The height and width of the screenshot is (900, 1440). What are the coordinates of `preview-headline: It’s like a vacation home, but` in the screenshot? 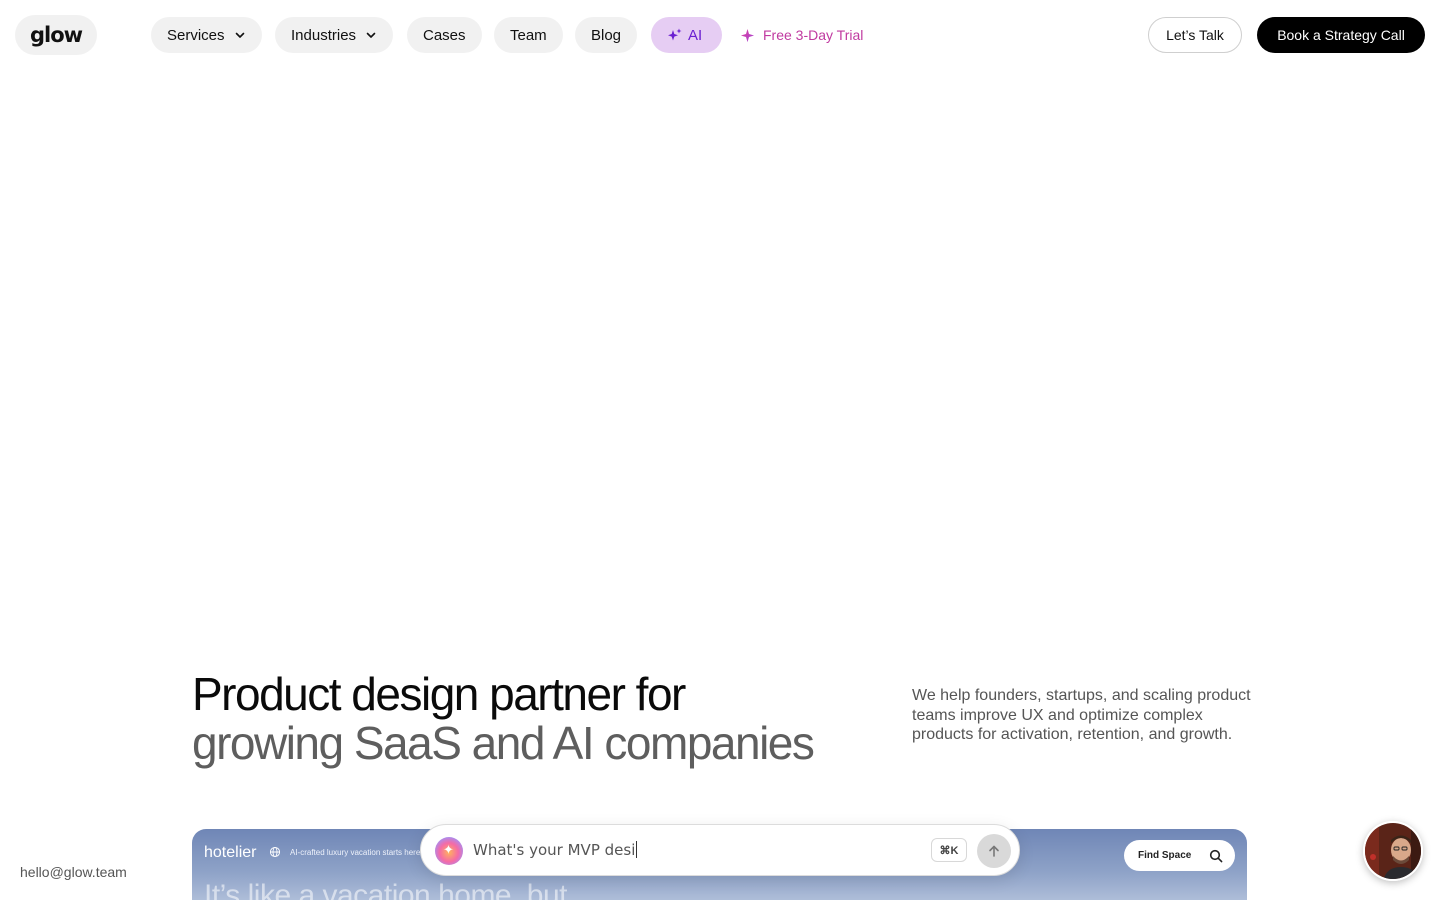 It's located at (386, 889).